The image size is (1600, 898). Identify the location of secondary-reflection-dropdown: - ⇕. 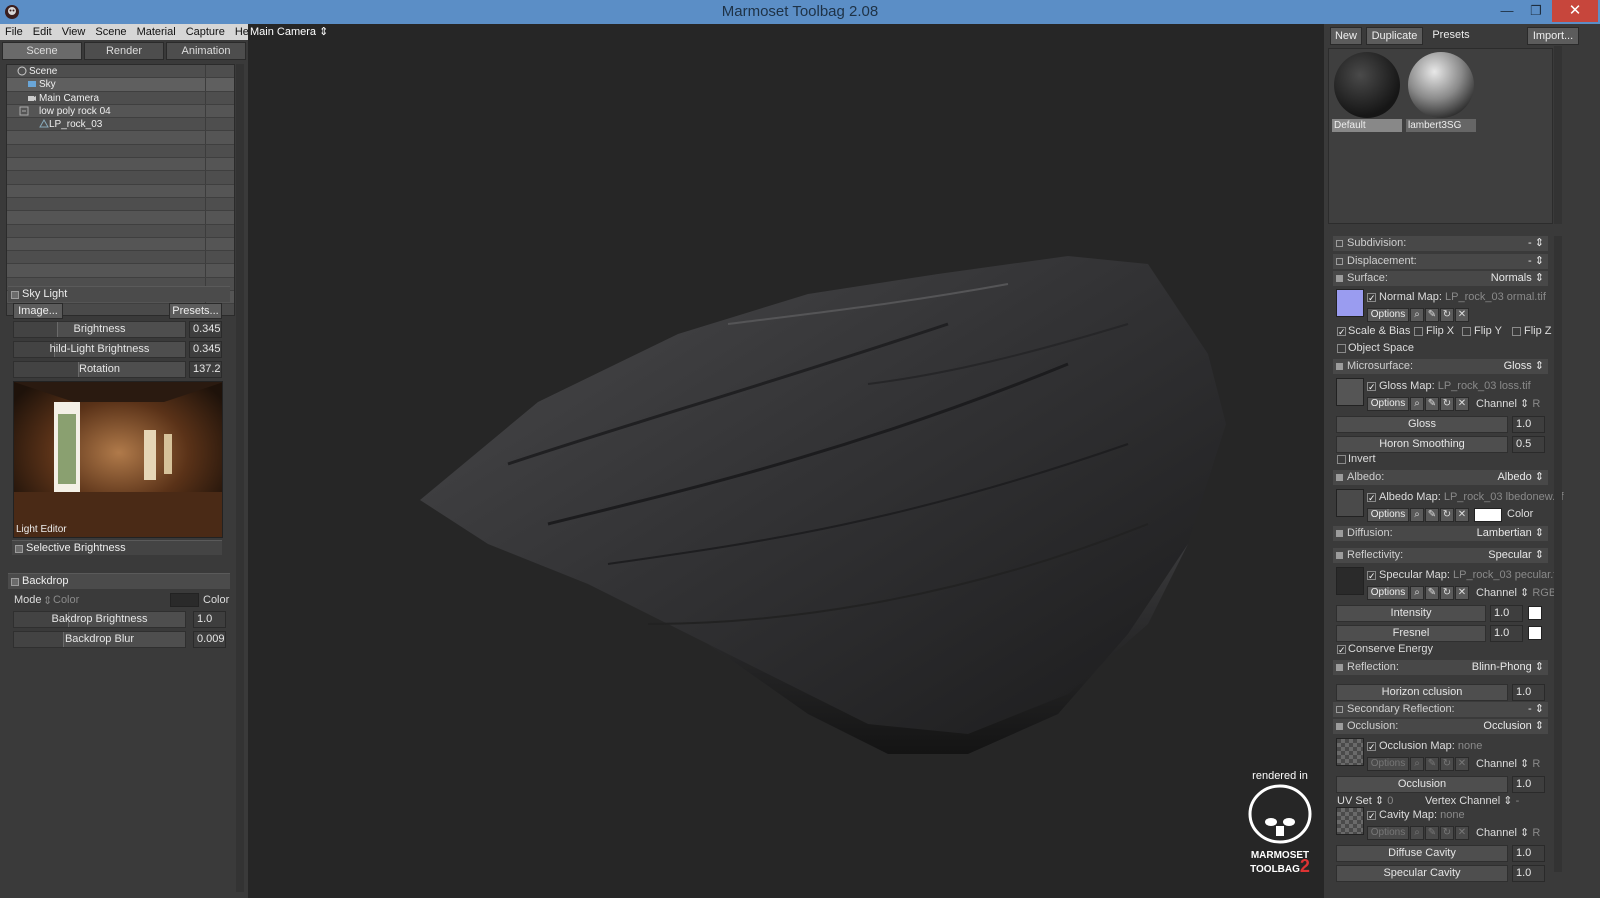
(1536, 709).